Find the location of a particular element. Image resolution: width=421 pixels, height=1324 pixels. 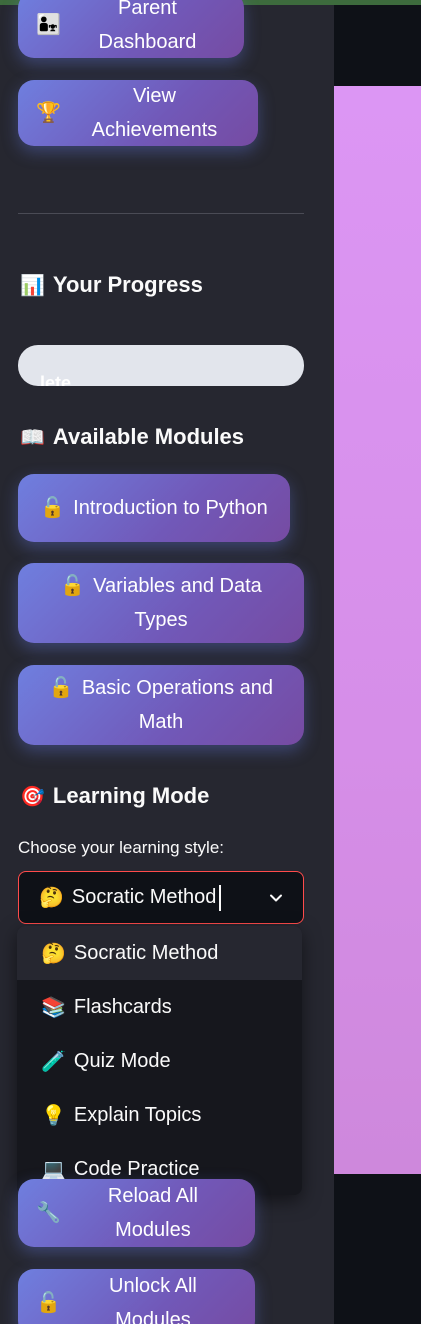

reload-all-modules-label: Reload All Modules is located at coordinates (152, 1213).